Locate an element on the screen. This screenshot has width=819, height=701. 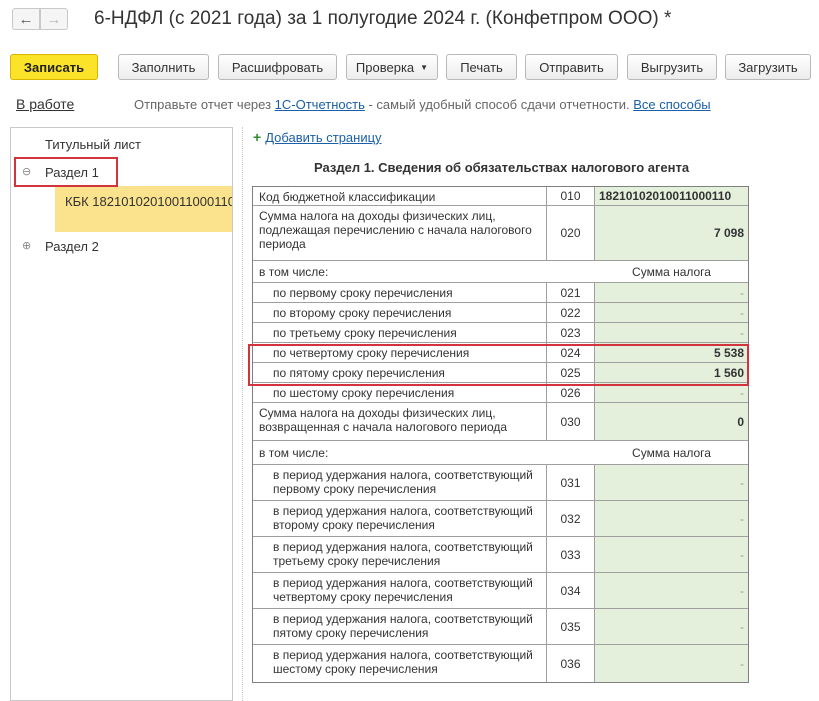
row-label: по третьему сроку перечисления is located at coordinates (400, 332).